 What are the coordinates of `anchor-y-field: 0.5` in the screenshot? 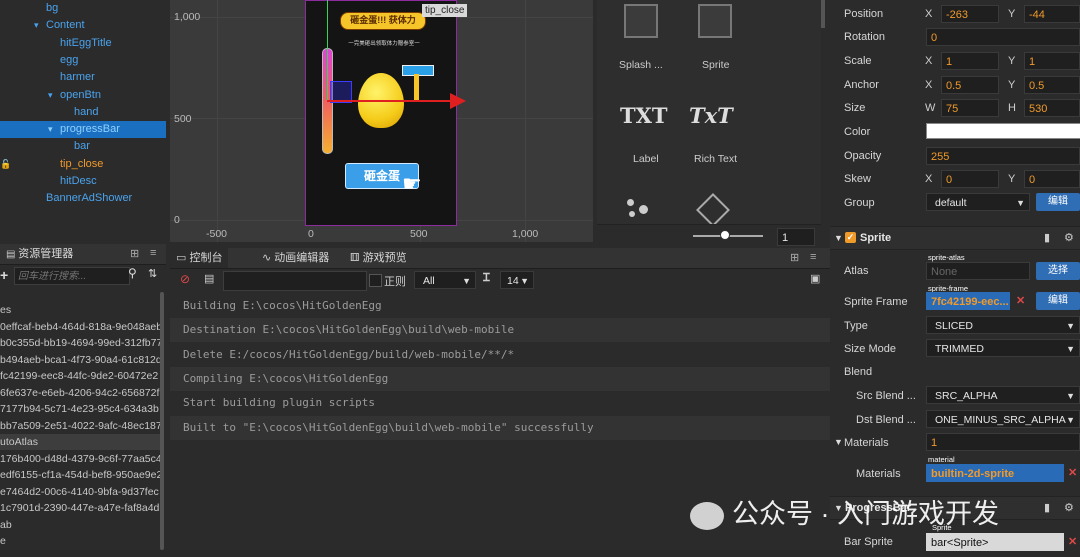 It's located at (1052, 85).